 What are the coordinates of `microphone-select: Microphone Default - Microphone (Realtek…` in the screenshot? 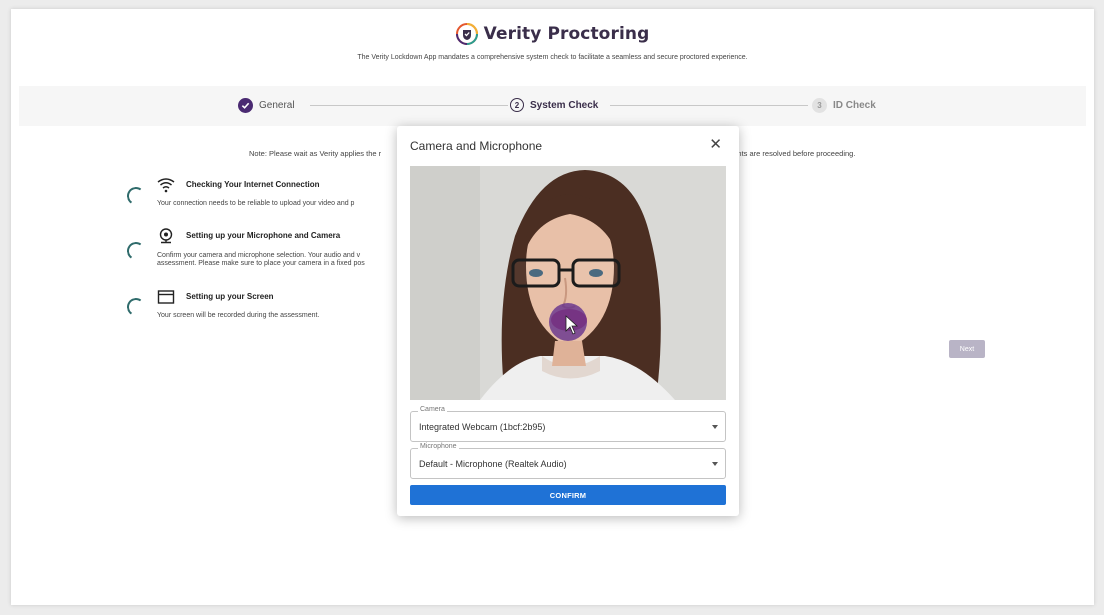 It's located at (568, 461).